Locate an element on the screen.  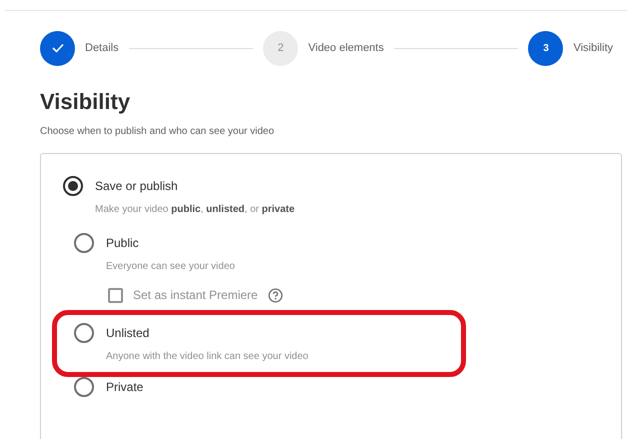
step-label: Details is located at coordinates (102, 48).